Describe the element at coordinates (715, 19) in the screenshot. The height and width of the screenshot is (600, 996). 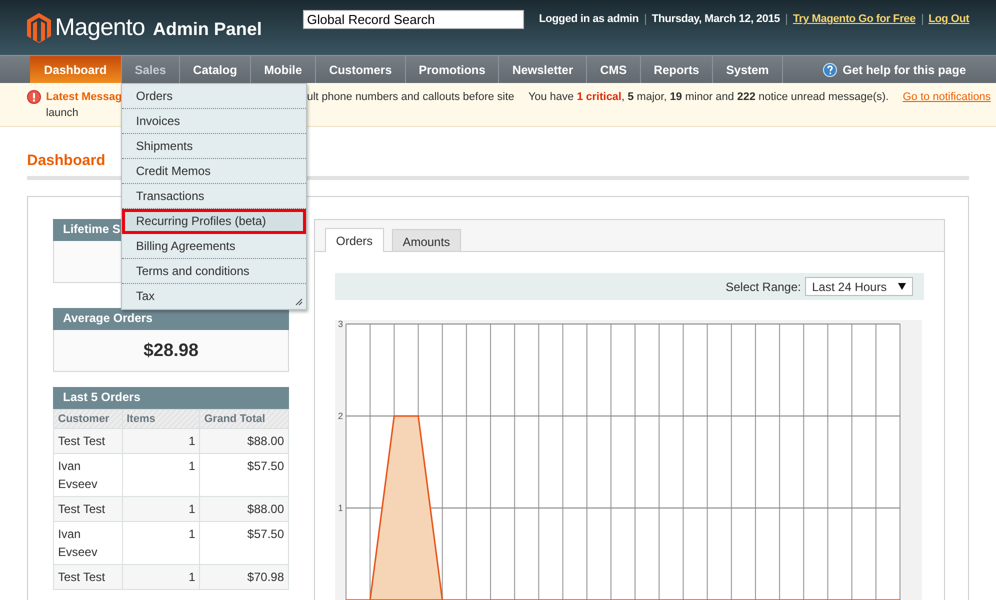
I see `date-text: Thursday, March 12, 2015` at that location.